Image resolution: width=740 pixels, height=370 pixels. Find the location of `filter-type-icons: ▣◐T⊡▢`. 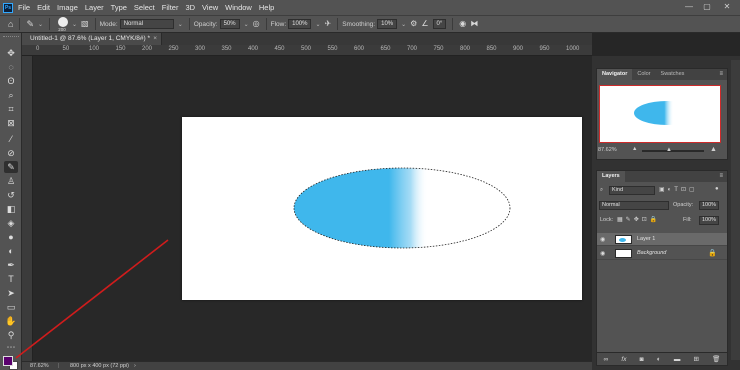

filter-type-icons: ▣◐T⊡▢ is located at coordinates (678, 189).